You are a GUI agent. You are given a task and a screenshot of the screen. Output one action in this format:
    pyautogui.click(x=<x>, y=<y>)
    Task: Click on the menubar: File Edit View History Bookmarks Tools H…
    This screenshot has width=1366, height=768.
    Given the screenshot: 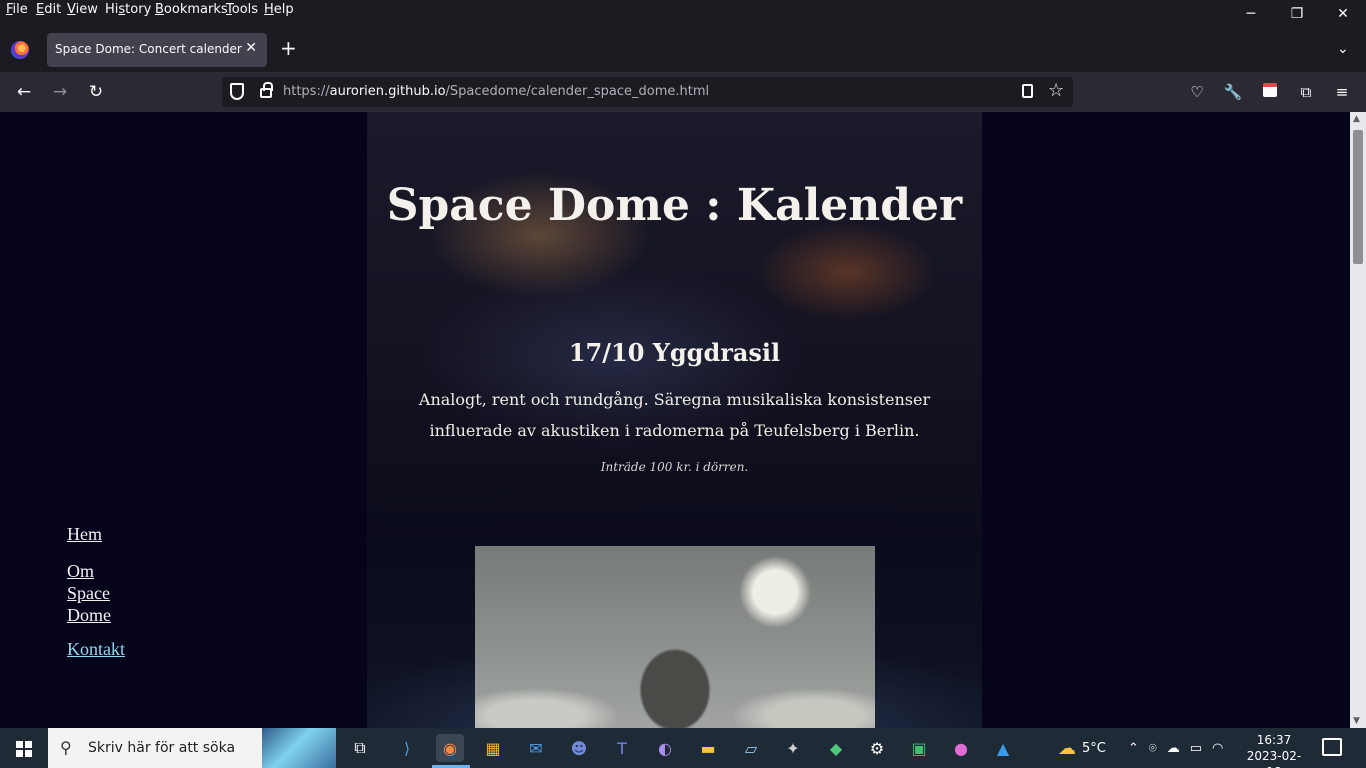 What is the action you would take?
    pyautogui.click(x=683, y=11)
    